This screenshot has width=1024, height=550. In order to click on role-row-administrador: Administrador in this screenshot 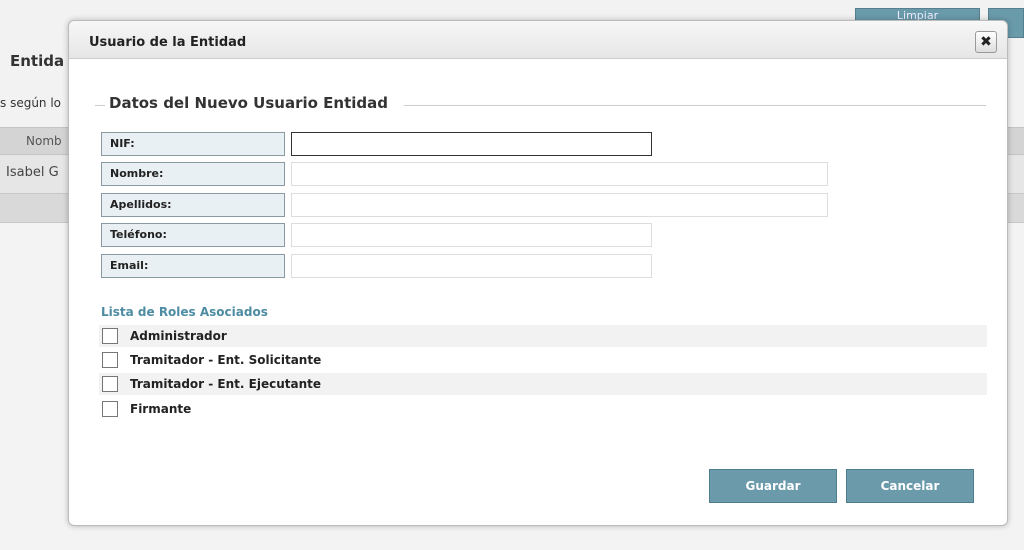, I will do `click(543, 336)`.